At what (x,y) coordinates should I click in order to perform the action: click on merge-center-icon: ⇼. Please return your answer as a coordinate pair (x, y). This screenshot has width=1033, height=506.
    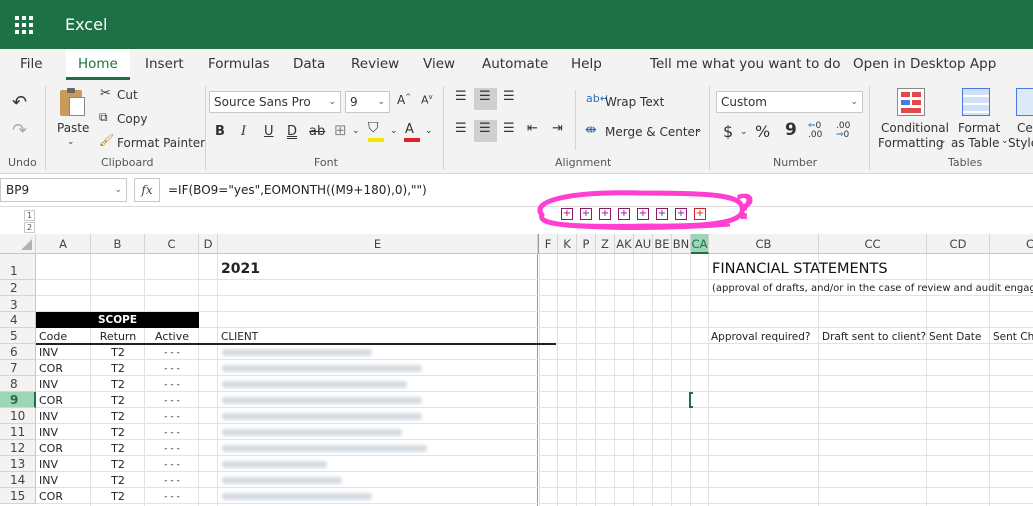
    Looking at the image, I should click on (591, 130).